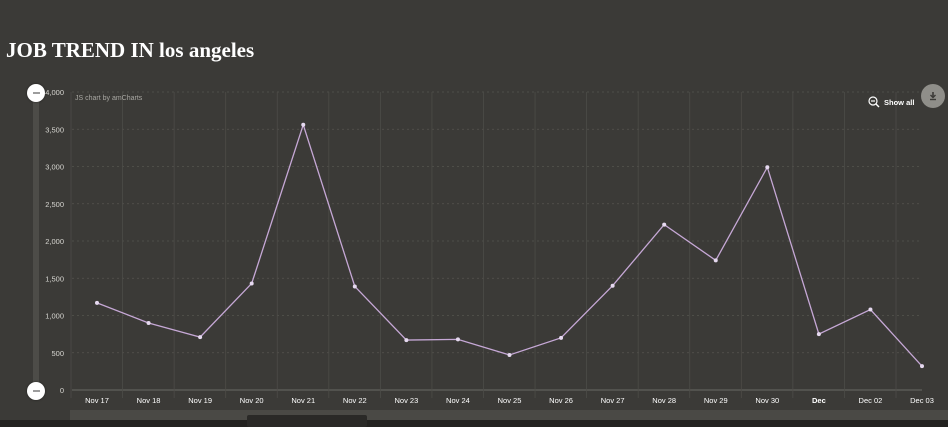 The width and height of the screenshot is (948, 427). Describe the element at coordinates (54, 204) in the screenshot. I see `y-tick-label: 2,500` at that location.